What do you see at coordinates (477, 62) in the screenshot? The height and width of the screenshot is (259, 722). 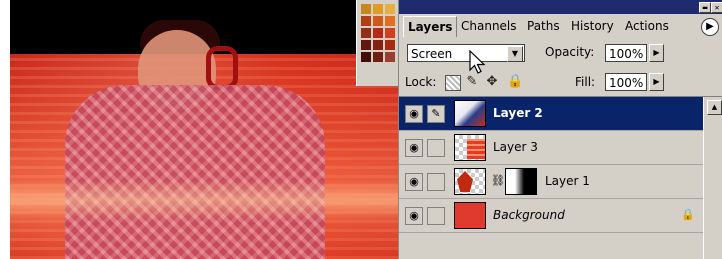 I see `mouse-cursor-icon` at bounding box center [477, 62].